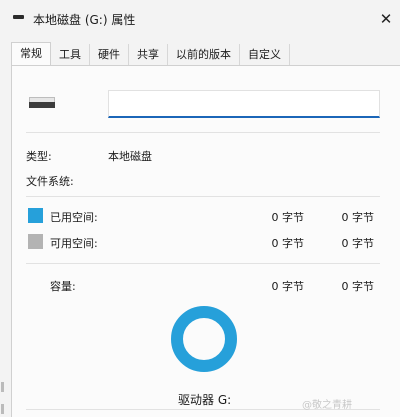  What do you see at coordinates (386, 19) in the screenshot?
I see `close-button: ✕` at bounding box center [386, 19].